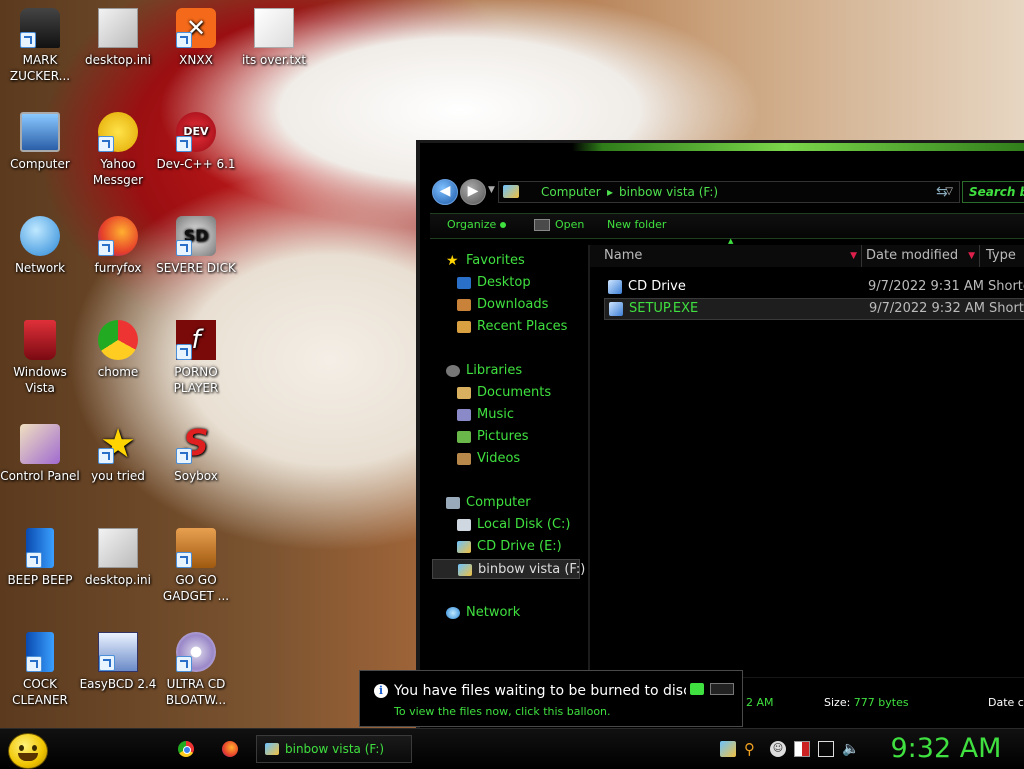  I want to click on desktop-icon-desktop-ini-2: desktop.ini, so click(118, 558).